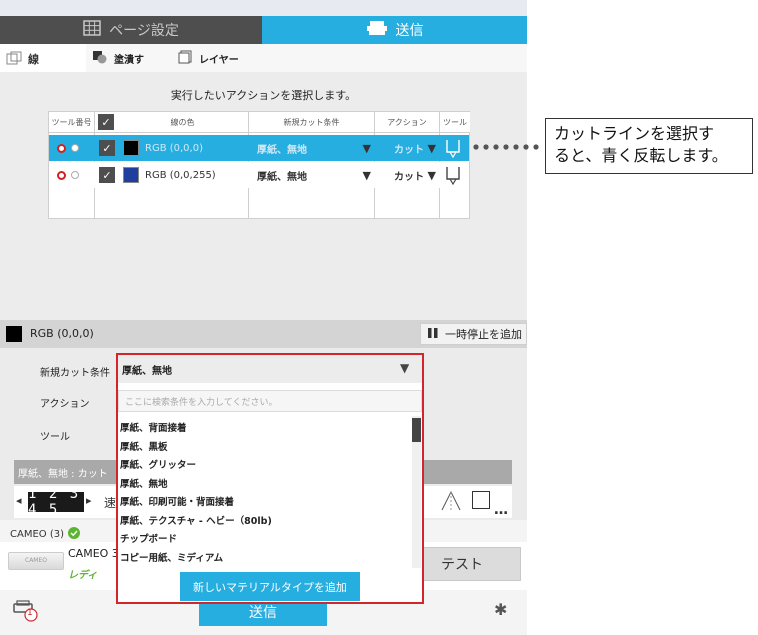 The width and height of the screenshot is (758, 635). I want to click on col-header-tool: ツール, so click(455, 122).